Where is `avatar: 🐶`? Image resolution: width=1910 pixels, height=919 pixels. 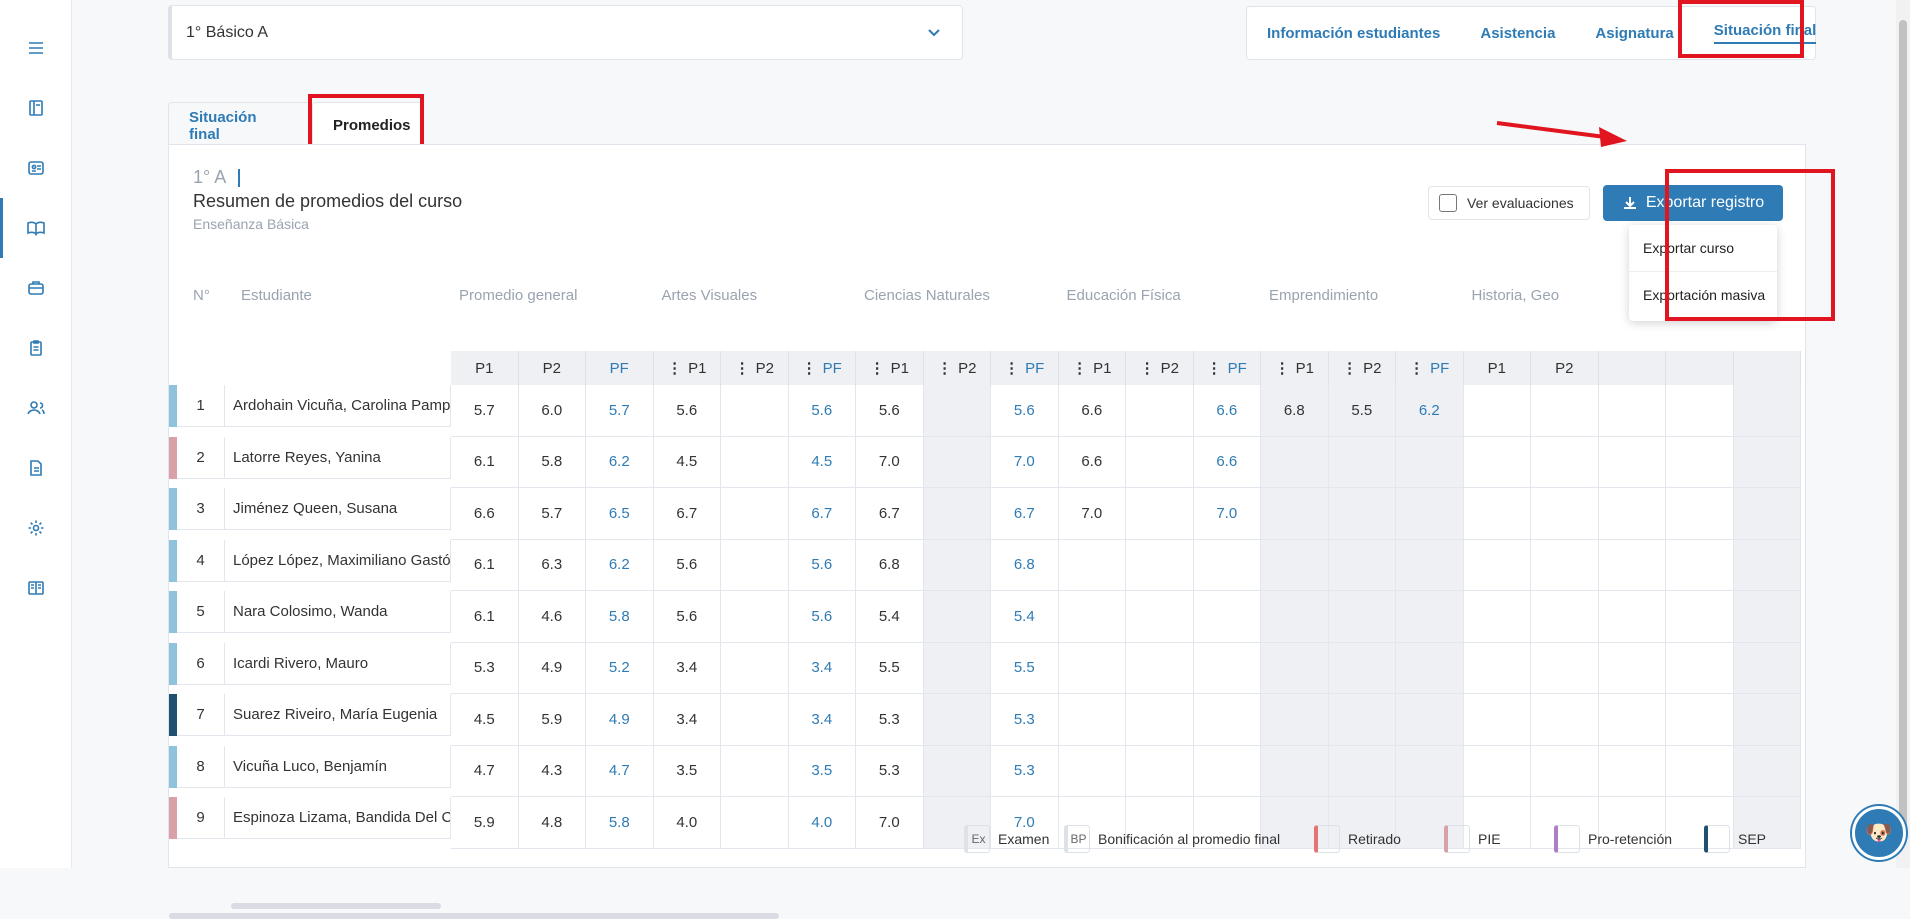 avatar: 🐶 is located at coordinates (1879, 833).